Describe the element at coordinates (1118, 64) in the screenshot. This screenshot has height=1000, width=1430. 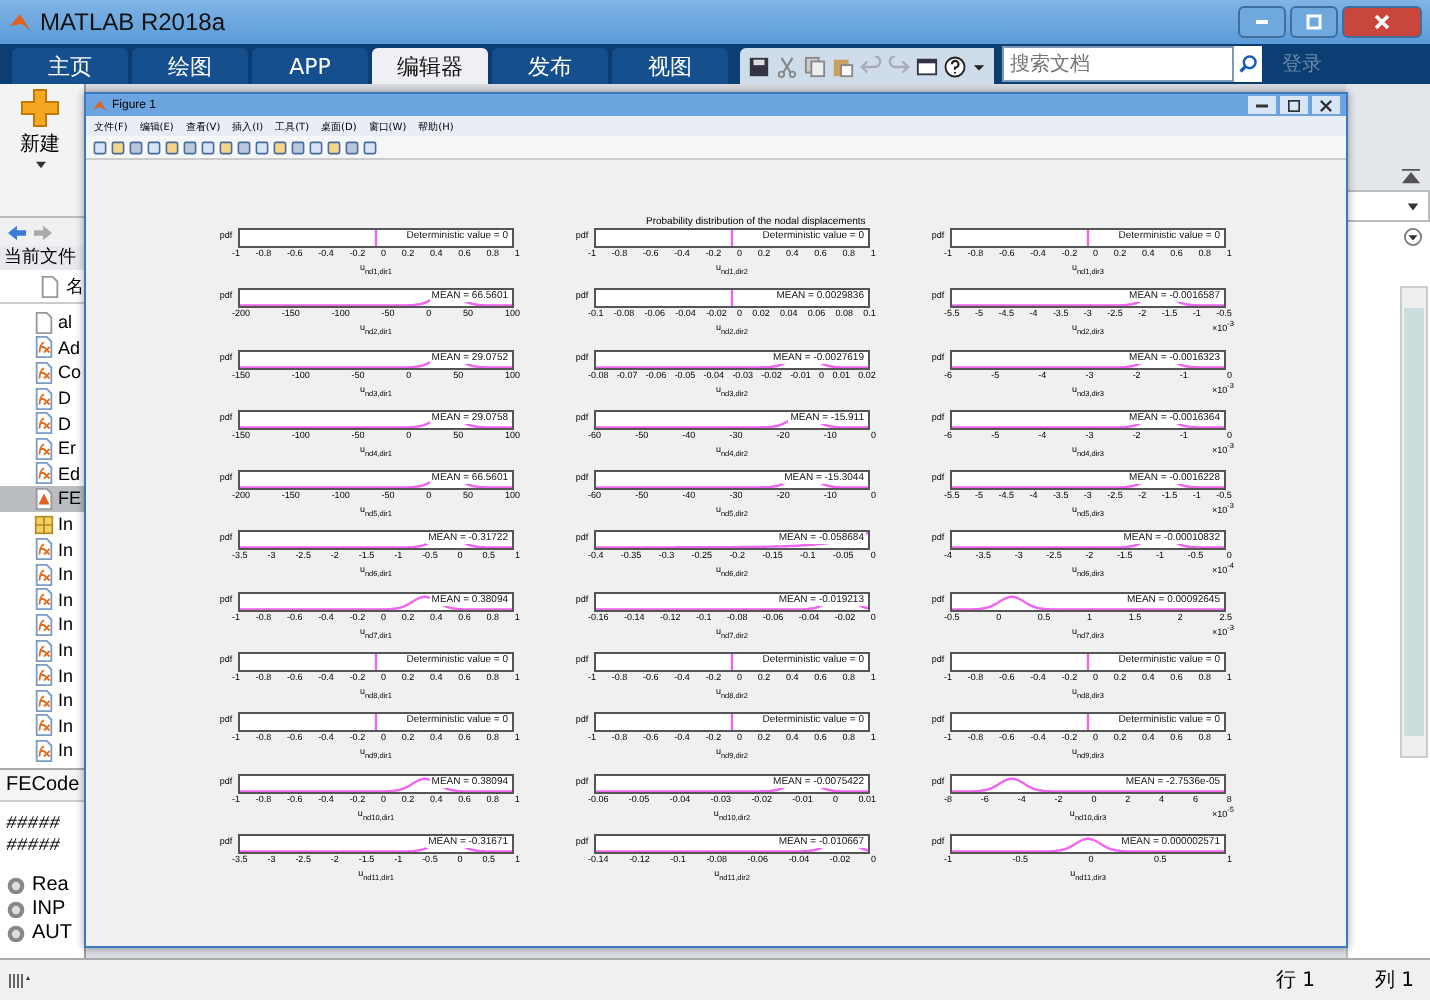
I see `search-field: 搜索文档` at that location.